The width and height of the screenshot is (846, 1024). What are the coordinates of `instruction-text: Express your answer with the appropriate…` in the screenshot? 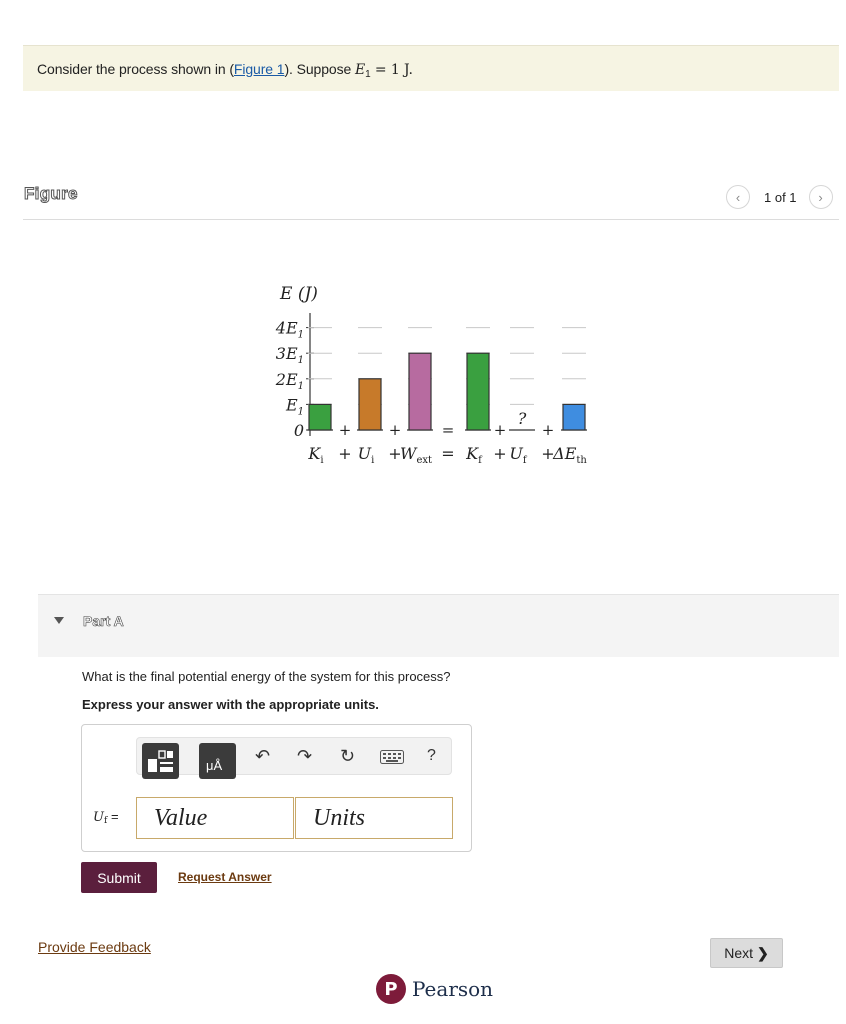 It's located at (230, 704).